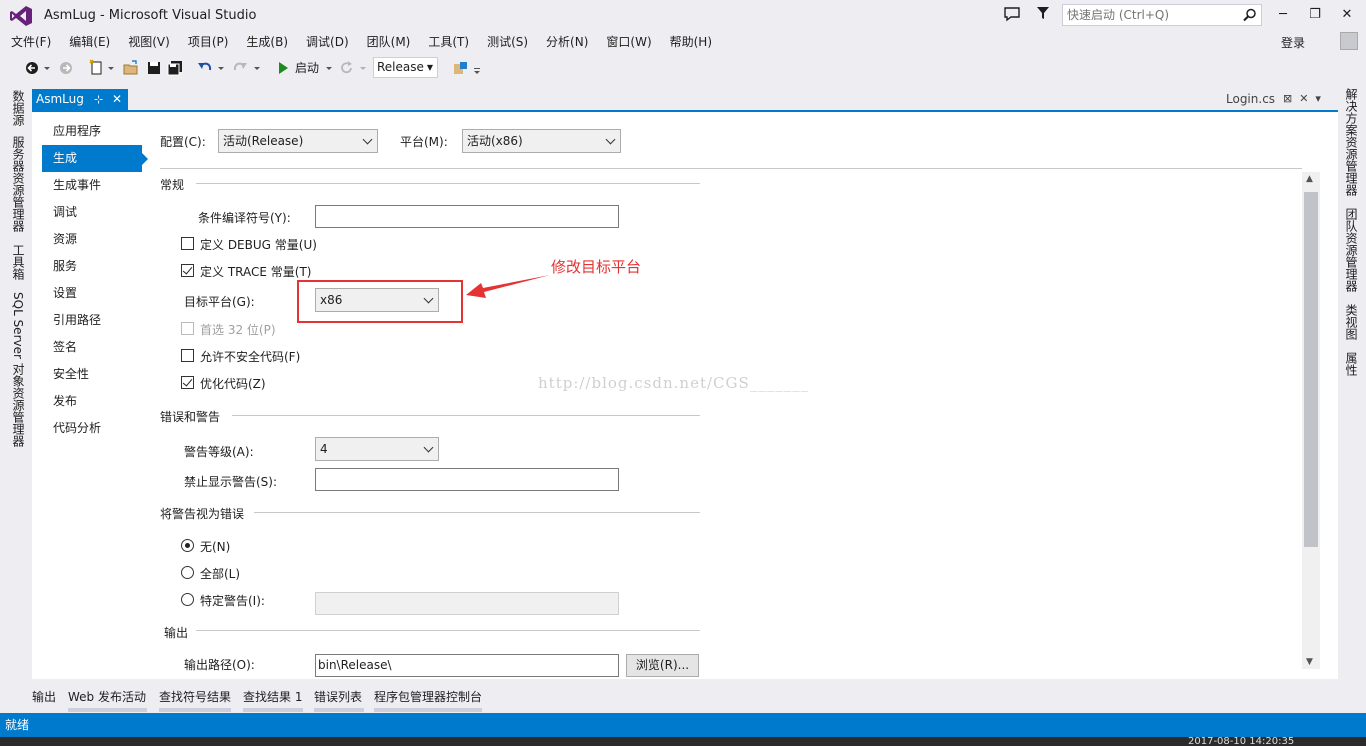 The width and height of the screenshot is (1366, 746). What do you see at coordinates (92, 401) in the screenshot?
I see `nav-item-publish: 发布` at bounding box center [92, 401].